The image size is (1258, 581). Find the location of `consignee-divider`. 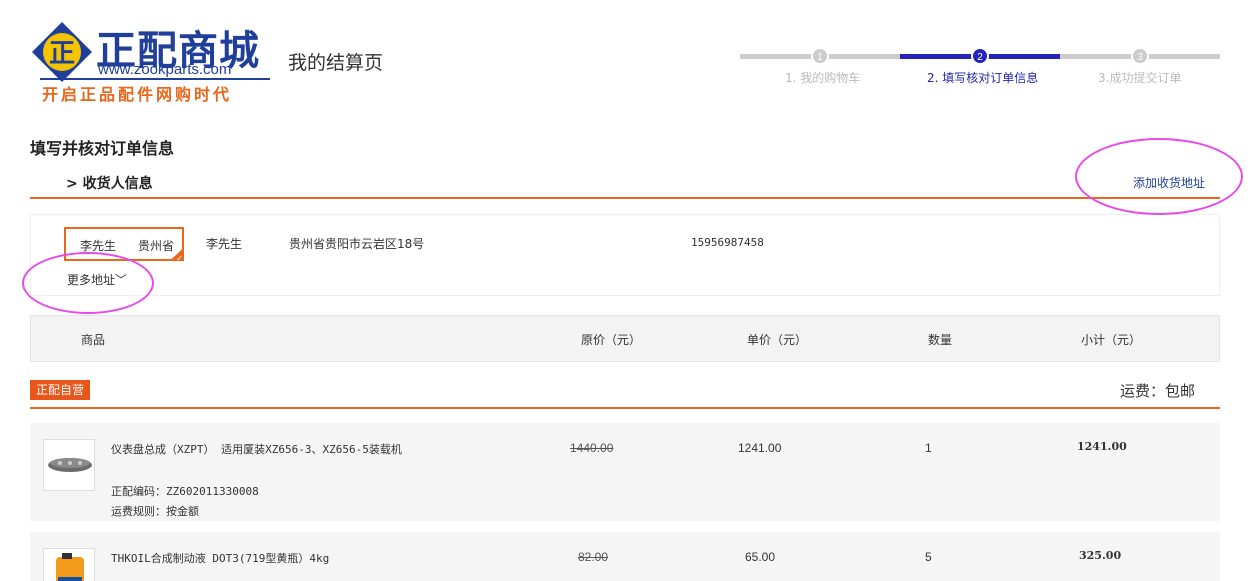

consignee-divider is located at coordinates (625, 198).